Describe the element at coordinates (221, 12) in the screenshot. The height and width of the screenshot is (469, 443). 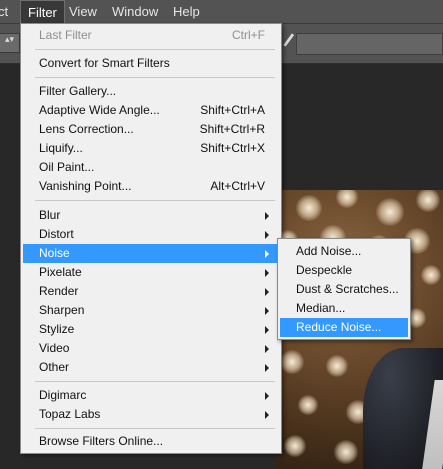
I see `menu-bar: ct Filter View Window Help` at that location.